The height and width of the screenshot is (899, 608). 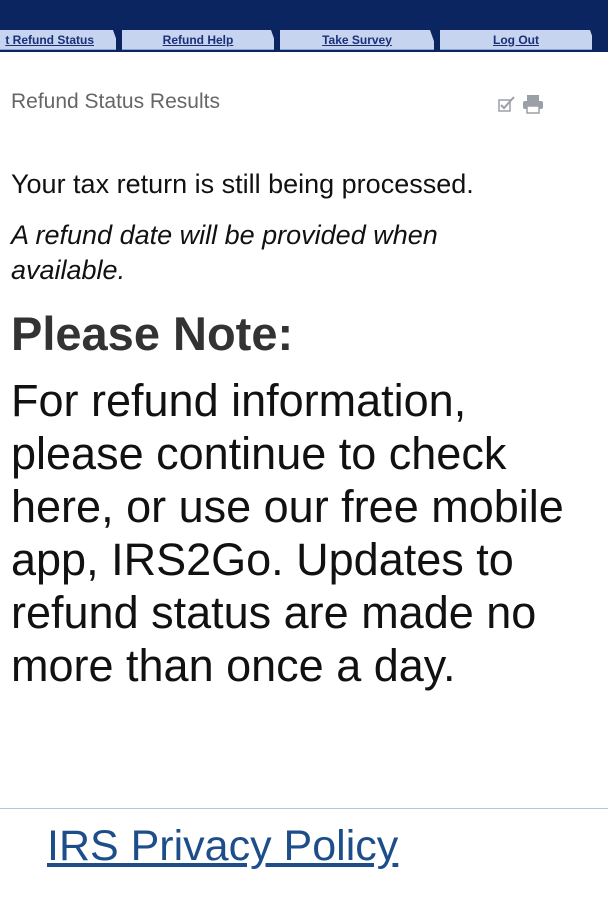 I want to click on tab-refund-help: Refund Help, so click(x=198, y=40).